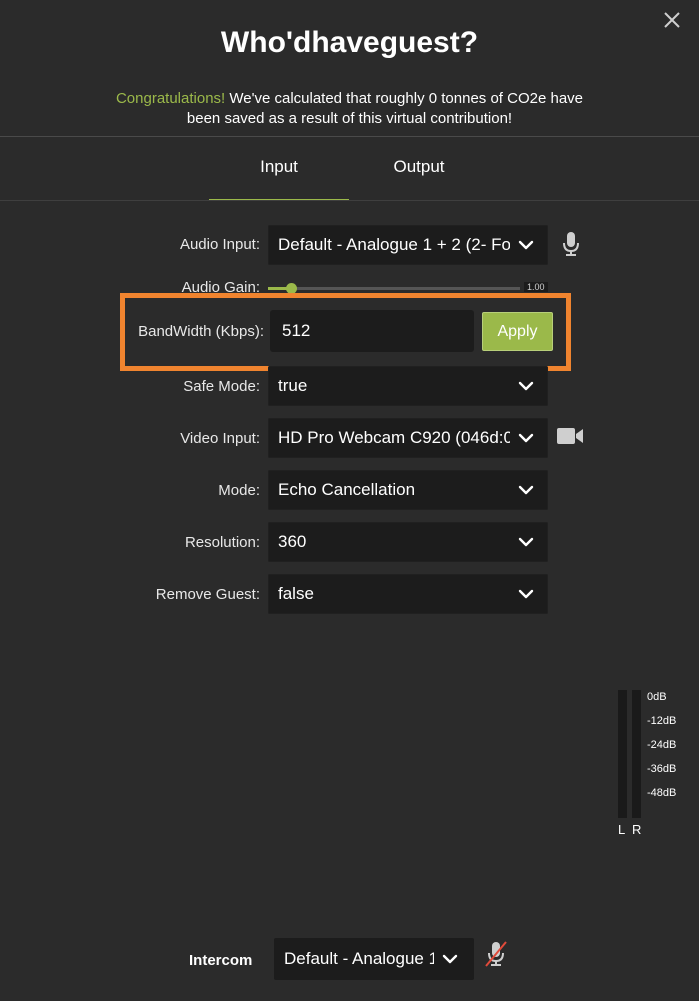  What do you see at coordinates (394, 288) in the screenshot?
I see `audio-gain-slider` at bounding box center [394, 288].